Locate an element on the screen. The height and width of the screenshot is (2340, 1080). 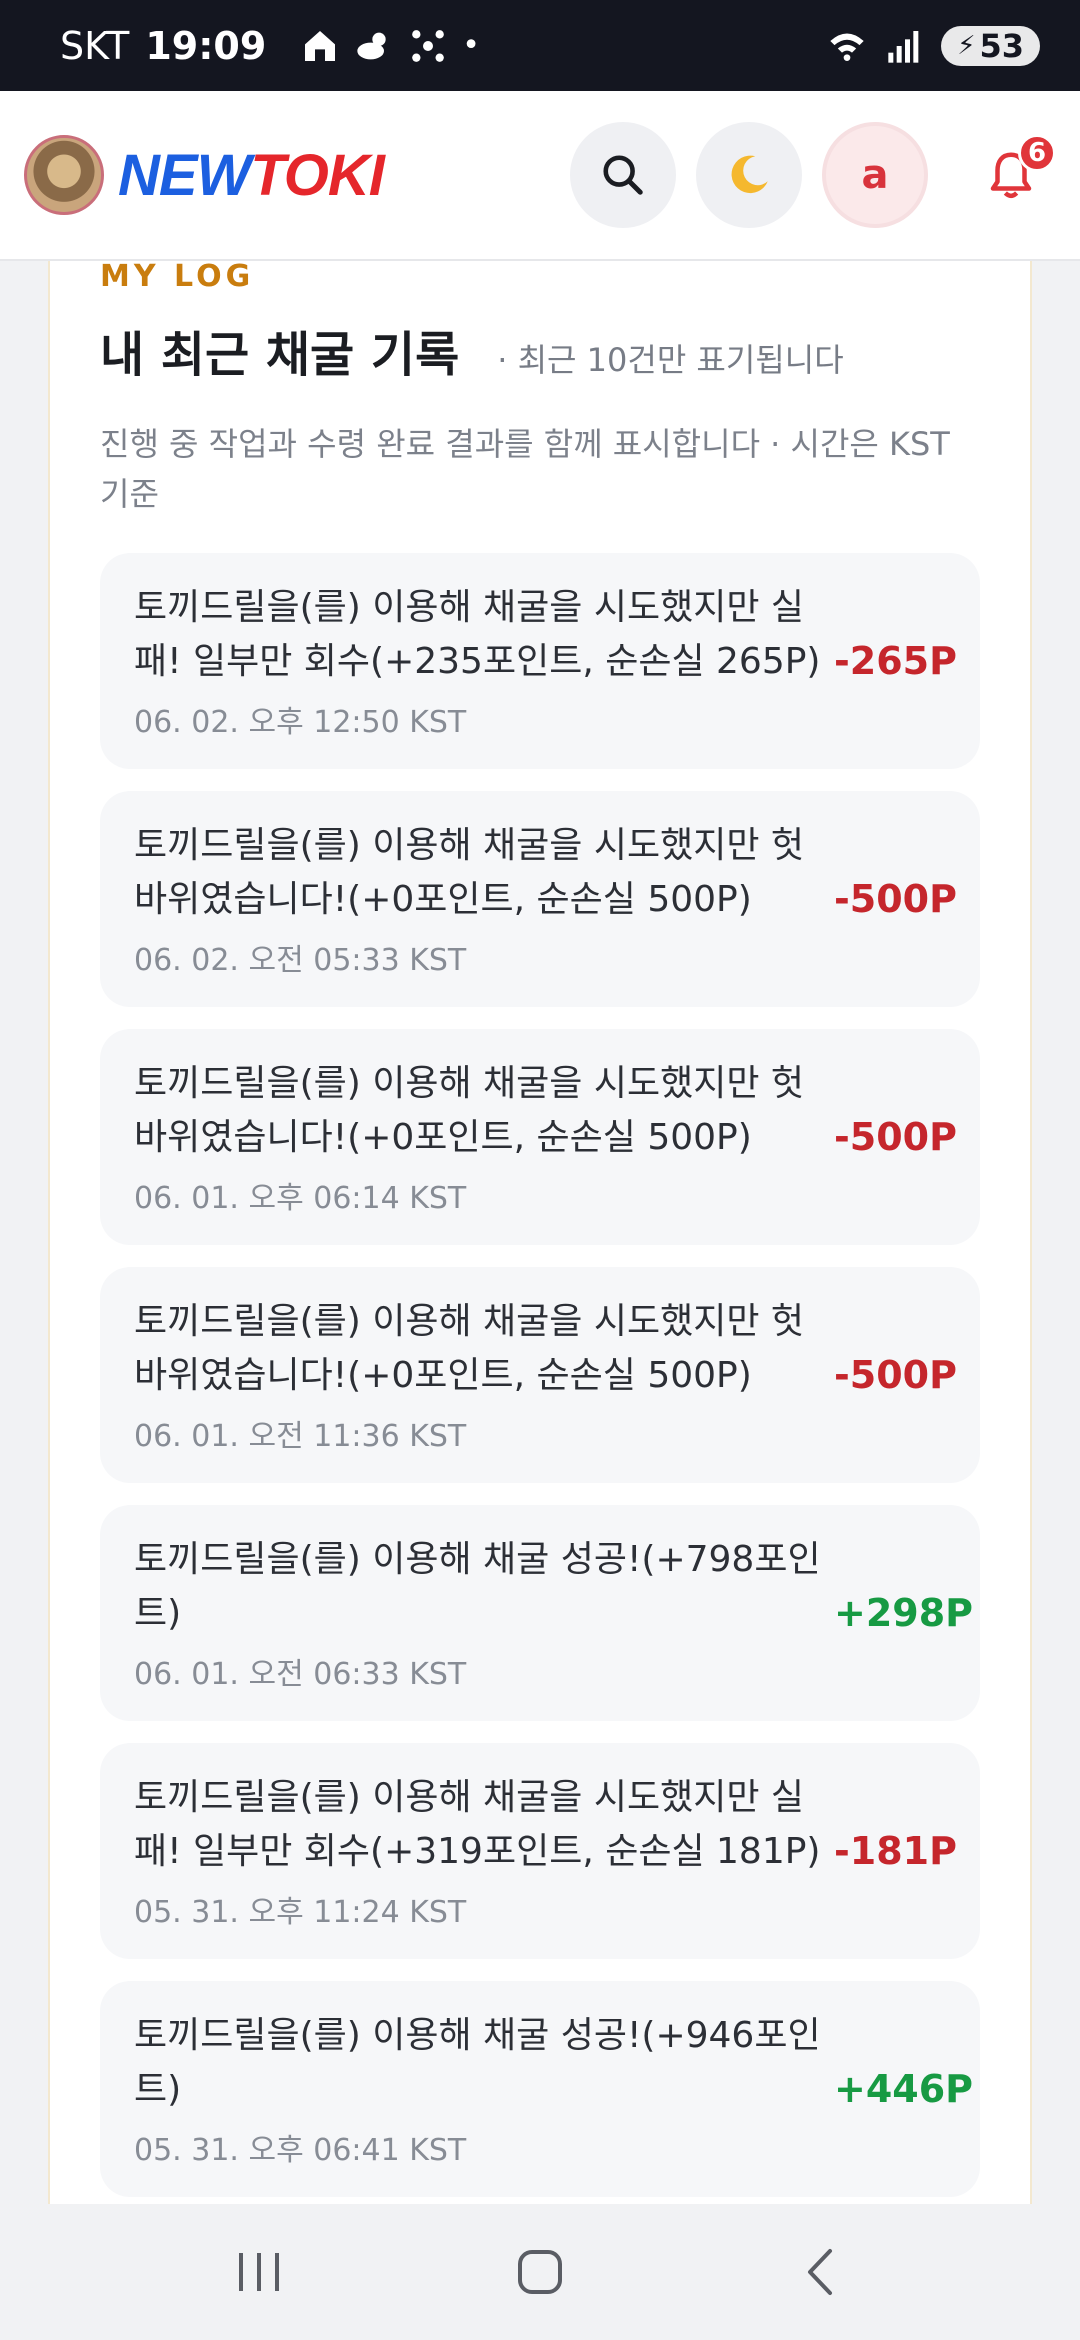
log-text: 토끼드릴을(를) 이용해 채굴 성공!(+946포인트) is located at coordinates (477, 2062).